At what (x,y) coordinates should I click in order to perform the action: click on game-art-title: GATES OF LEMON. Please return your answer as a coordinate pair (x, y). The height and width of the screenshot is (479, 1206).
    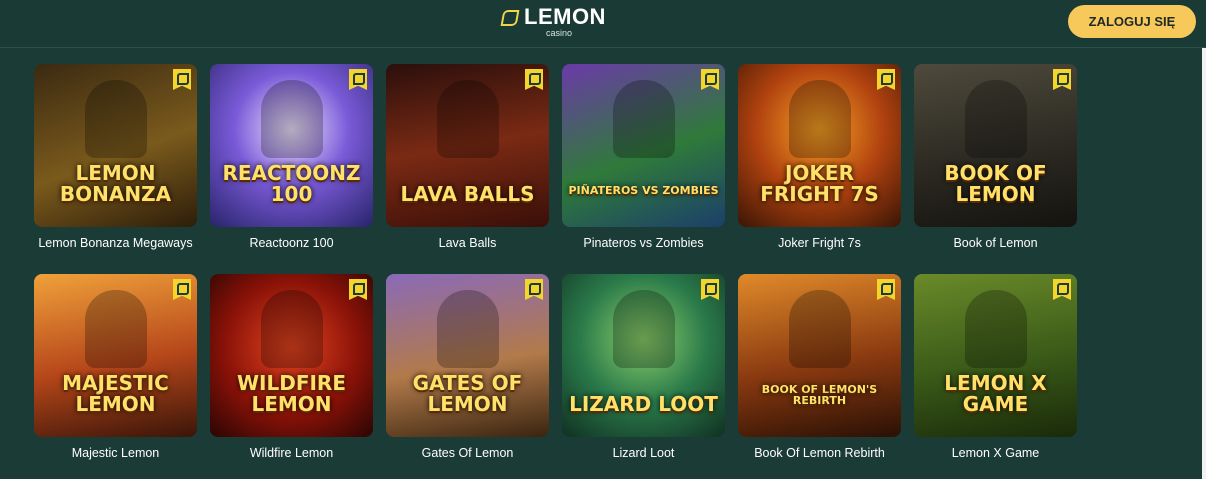
    Looking at the image, I should click on (467, 393).